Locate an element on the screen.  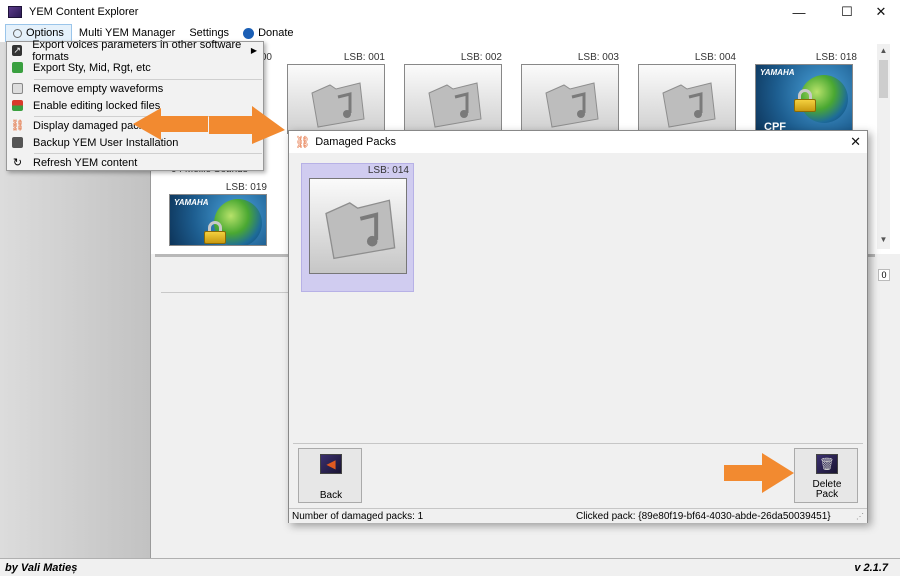
menu-item-refresh: ↻ Refresh YEM content is located at coordinates (135, 162).